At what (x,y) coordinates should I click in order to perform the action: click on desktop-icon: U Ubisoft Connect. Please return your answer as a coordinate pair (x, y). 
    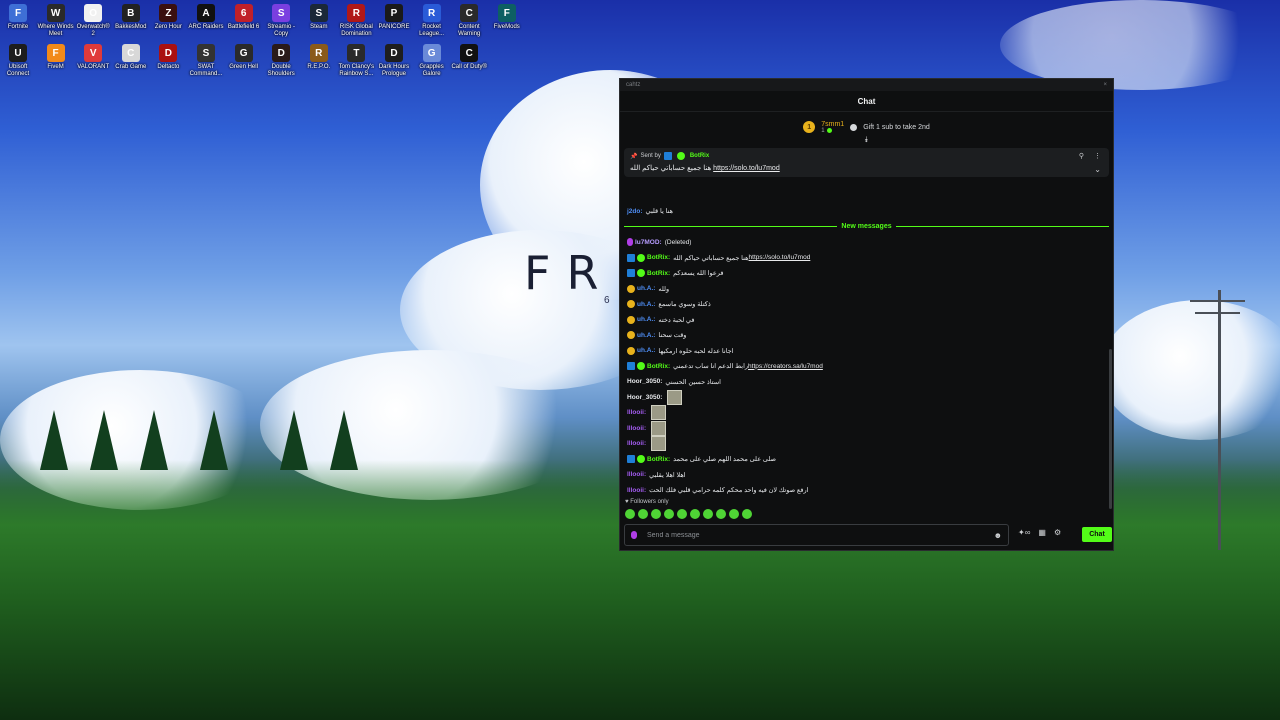
    Looking at the image, I should click on (18, 61).